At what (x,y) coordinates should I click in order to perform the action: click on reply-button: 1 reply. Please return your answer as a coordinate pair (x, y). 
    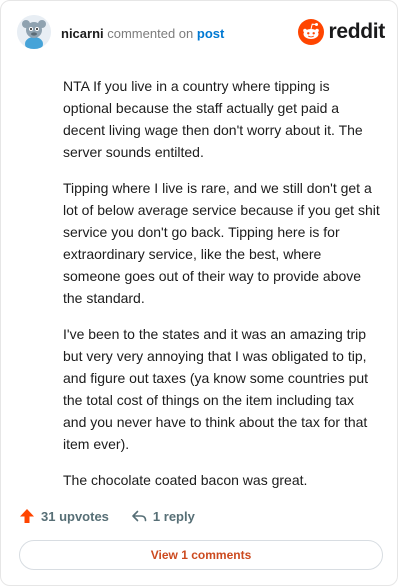
    Looking at the image, I should click on (163, 516).